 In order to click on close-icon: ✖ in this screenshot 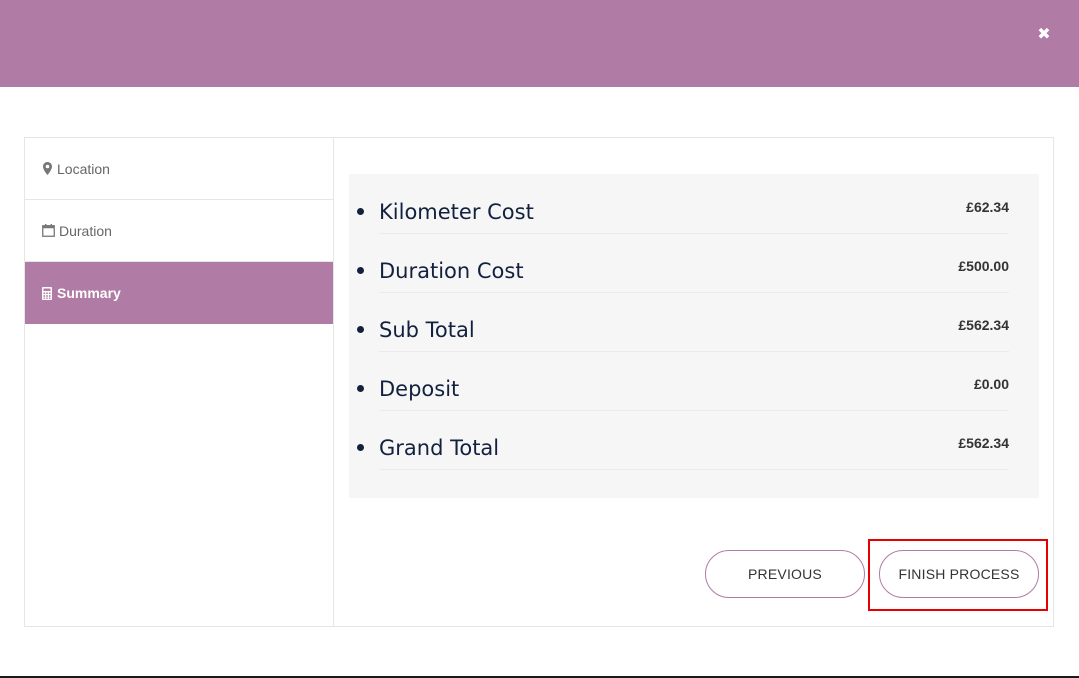, I will do `click(1044, 34)`.